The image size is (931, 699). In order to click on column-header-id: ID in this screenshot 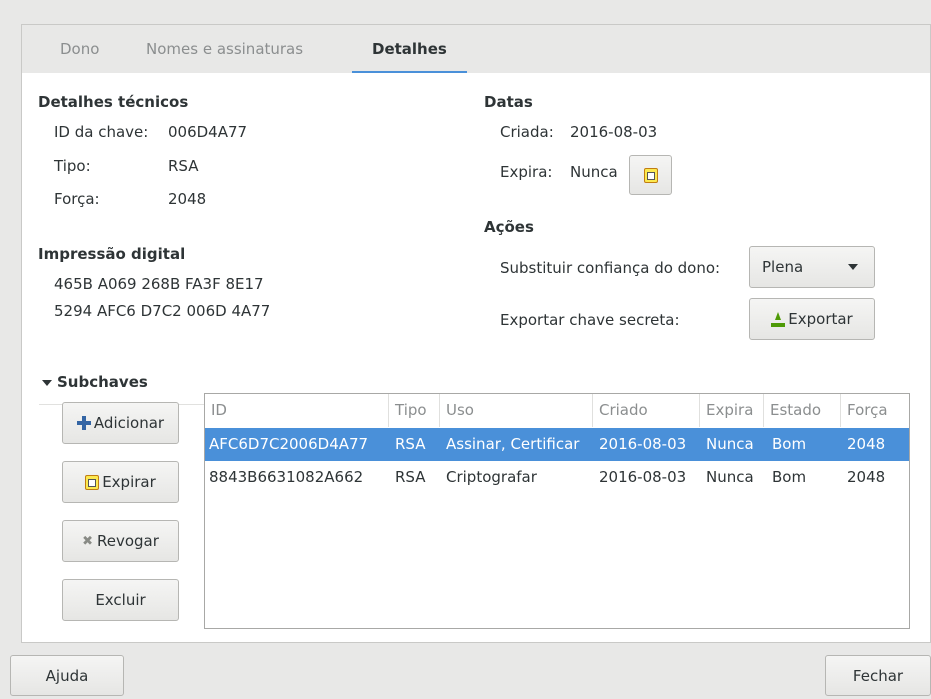, I will do `click(297, 410)`.